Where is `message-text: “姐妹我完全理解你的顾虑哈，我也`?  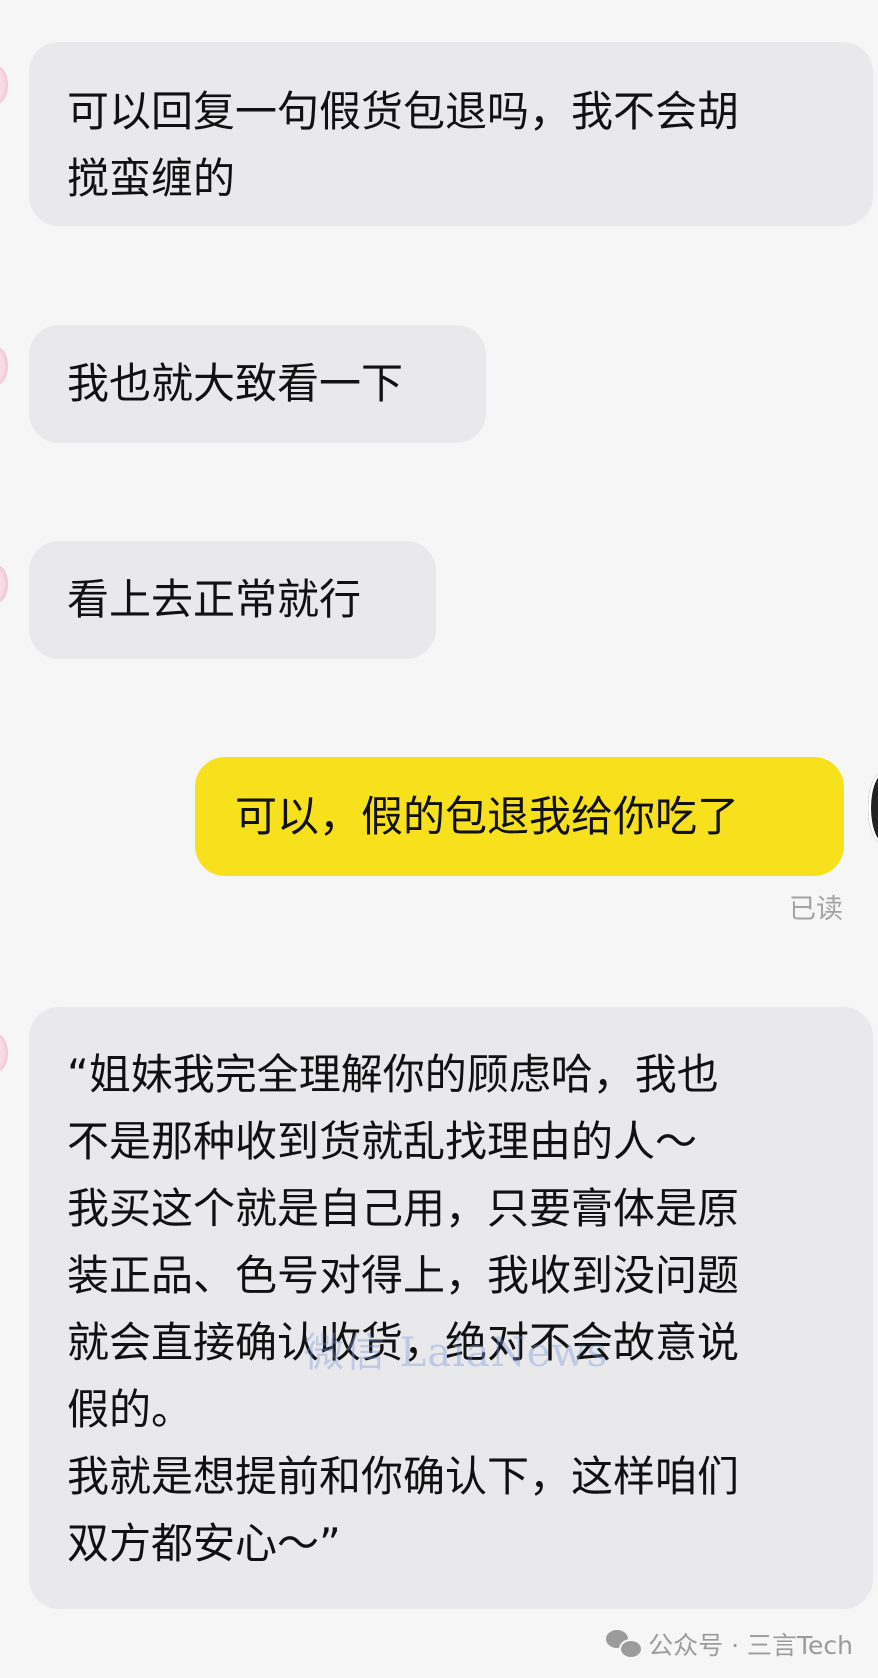 message-text: “姐妹我完全理解你的顾虑哈，我也 is located at coordinates (393, 1074).